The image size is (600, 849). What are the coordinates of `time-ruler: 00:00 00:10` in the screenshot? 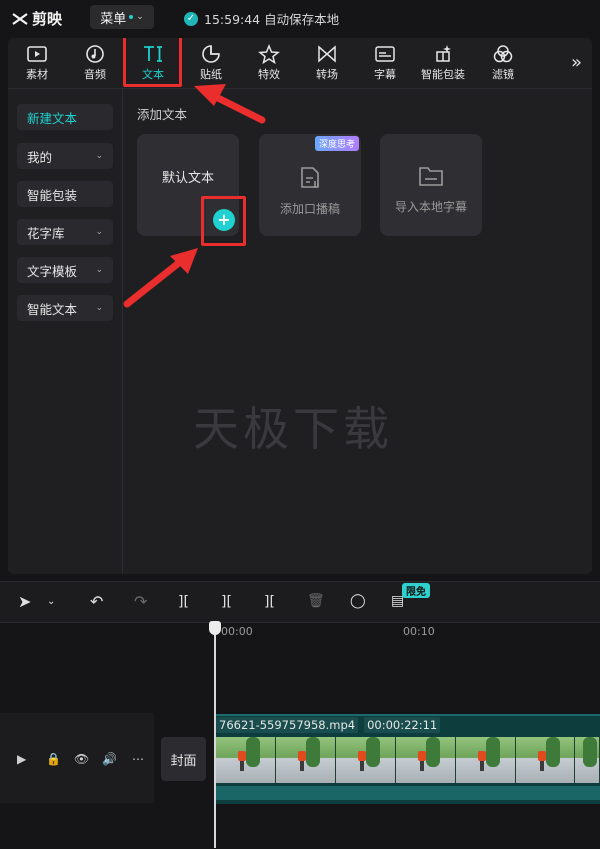 It's located at (407, 632).